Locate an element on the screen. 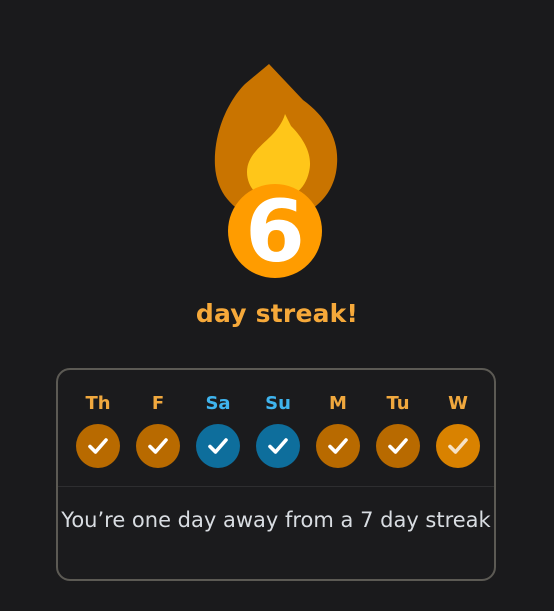 The width and height of the screenshot is (554, 611). flame-icon: 6 is located at coordinates (276, 173).